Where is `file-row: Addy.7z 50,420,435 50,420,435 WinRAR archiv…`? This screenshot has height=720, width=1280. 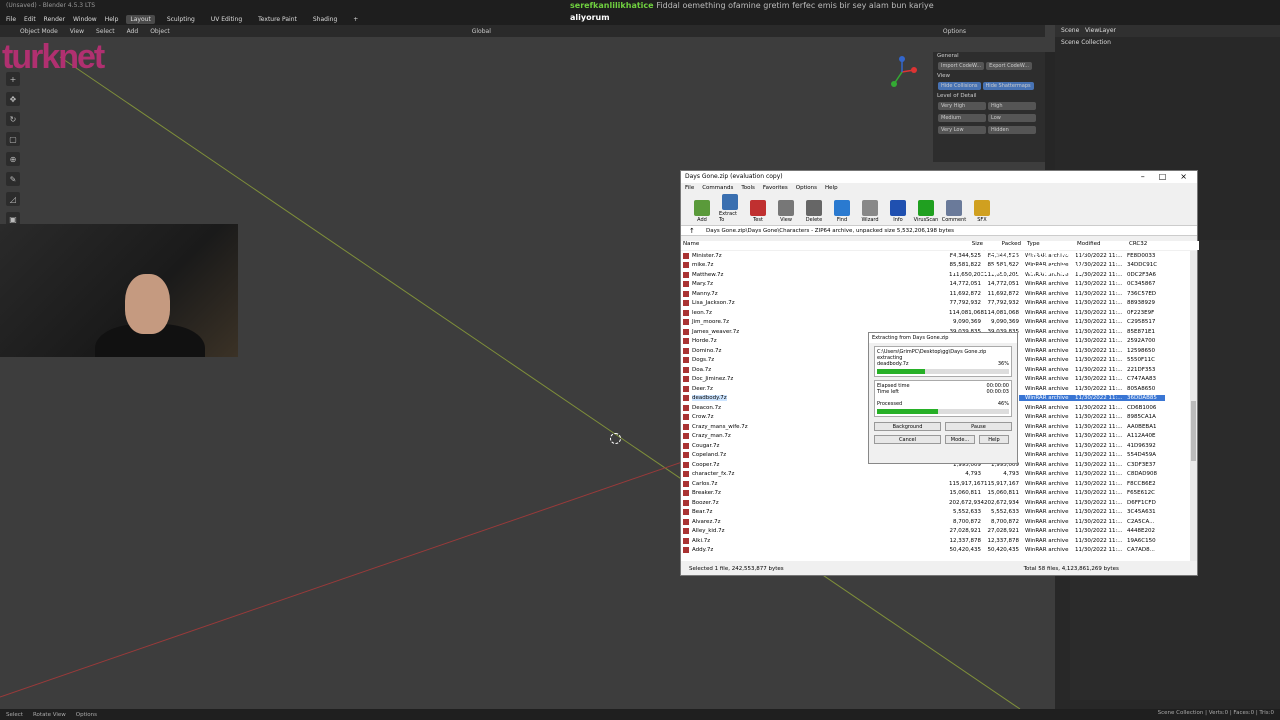
file-row: Addy.7z 50,420,435 50,420,435 WinRAR archiv… is located at coordinates (936, 551).